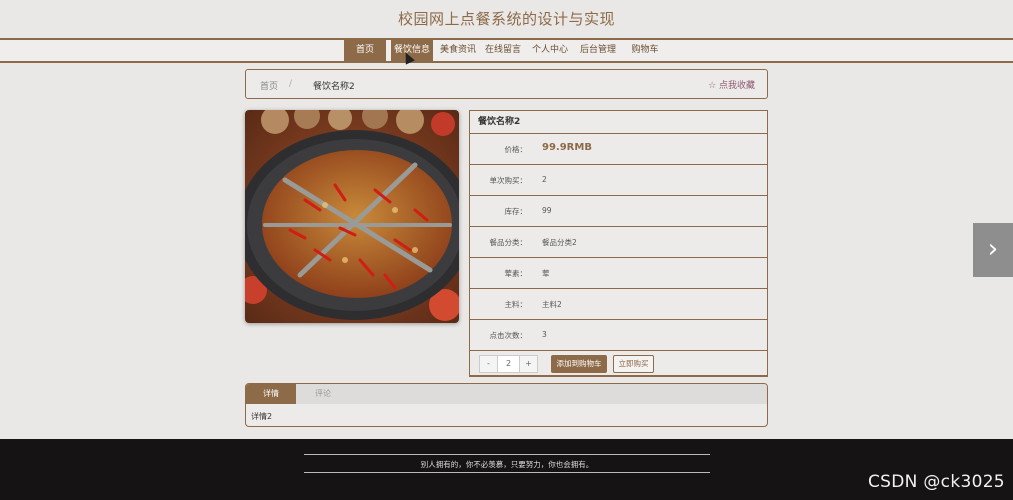 This screenshot has height=500, width=1013. I want to click on footer: 别人拥有的，你不必羡慕，只要努力，你也会拥有。, so click(506, 469).